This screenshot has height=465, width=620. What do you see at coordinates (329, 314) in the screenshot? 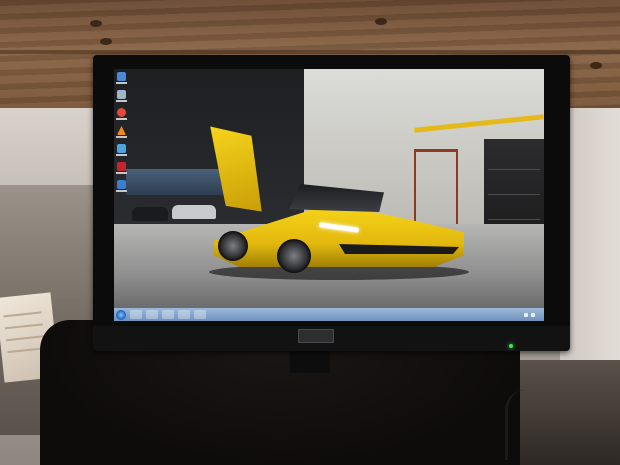
I see `taskbar` at bounding box center [329, 314].